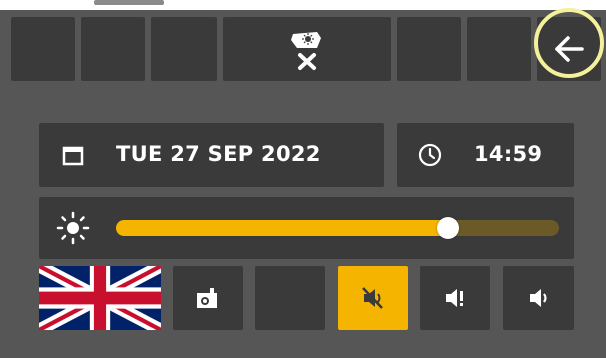 This screenshot has height=358, width=606. Describe the element at coordinates (569, 43) in the screenshot. I see `back-button-highlight-ring` at that location.